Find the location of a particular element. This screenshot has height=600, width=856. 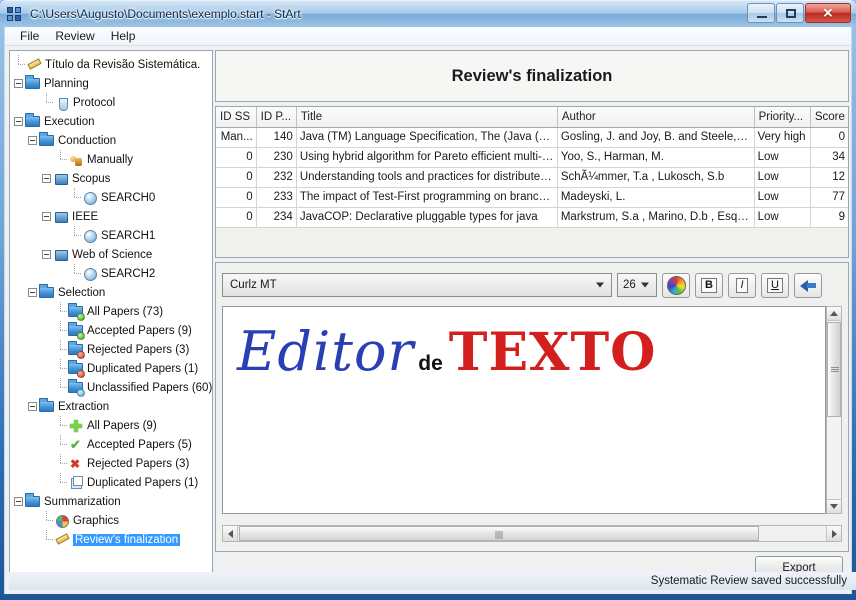

scroll-up-button is located at coordinates (834, 314).